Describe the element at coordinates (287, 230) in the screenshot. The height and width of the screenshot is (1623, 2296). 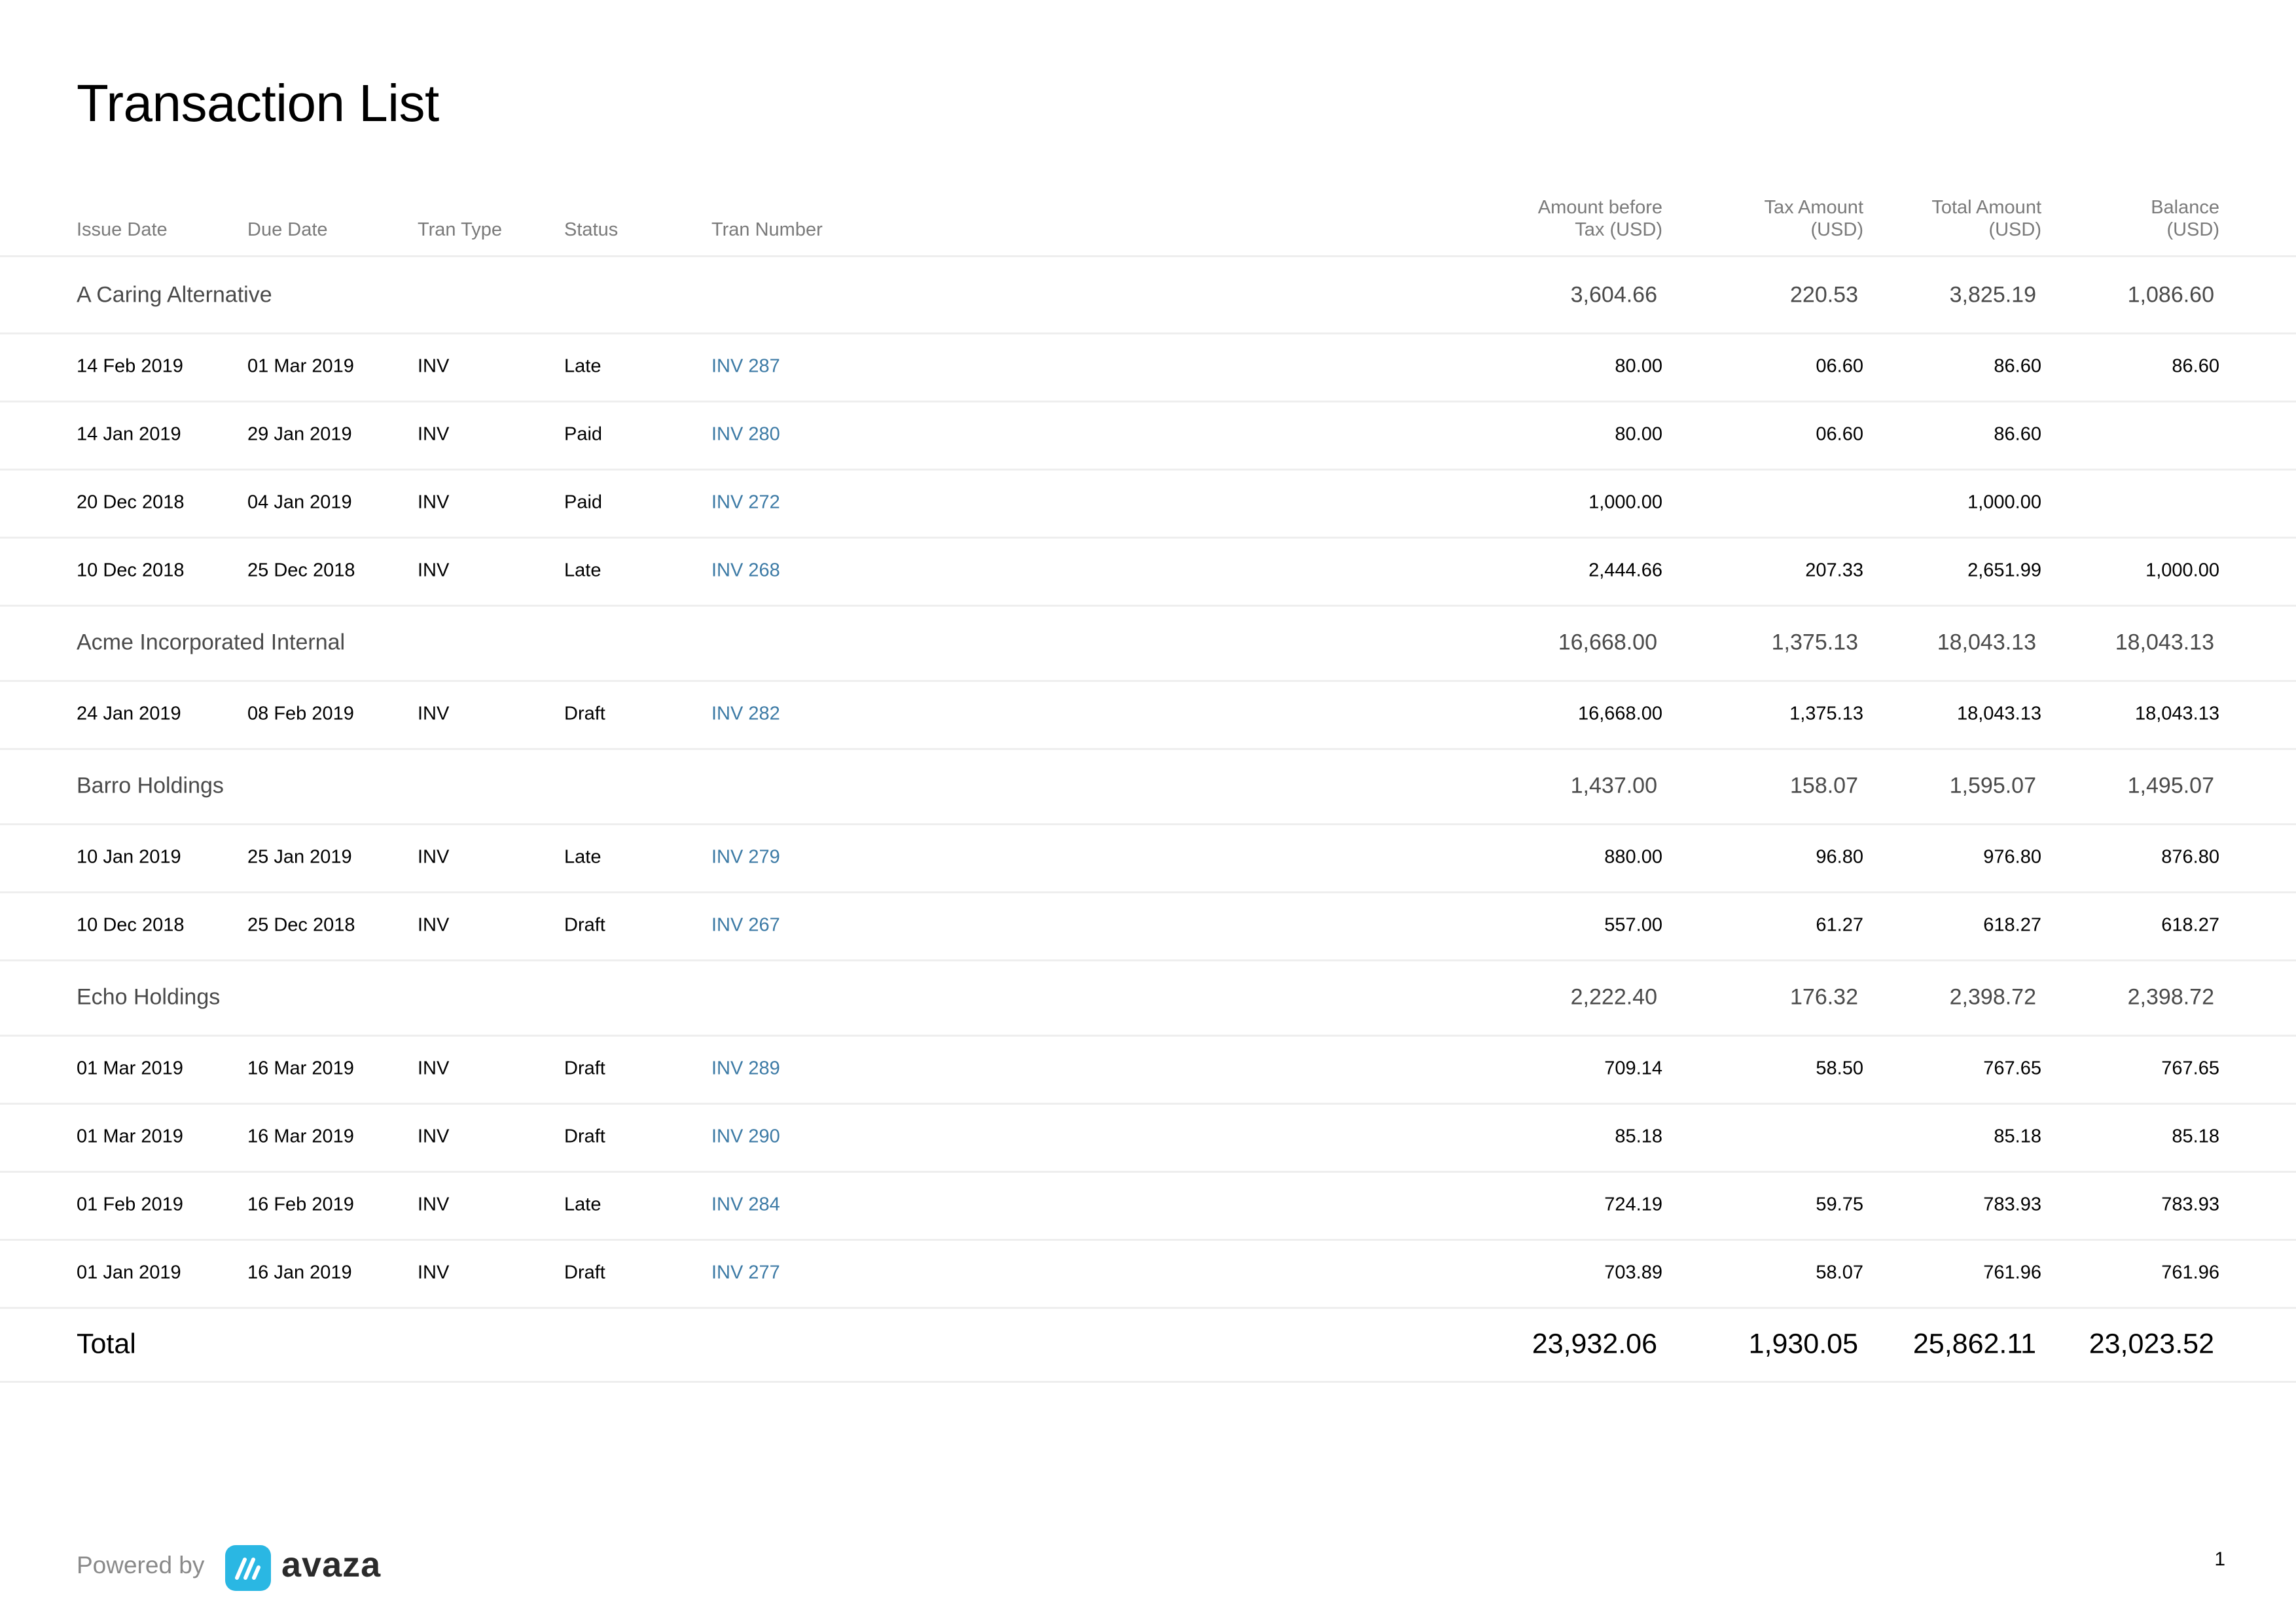
I see `col-due-date: Due Date` at that location.